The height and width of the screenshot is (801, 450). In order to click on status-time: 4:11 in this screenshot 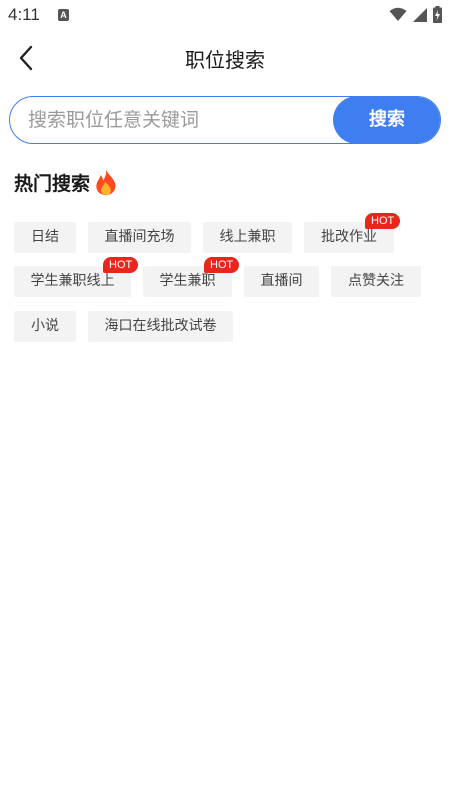, I will do `click(24, 14)`.